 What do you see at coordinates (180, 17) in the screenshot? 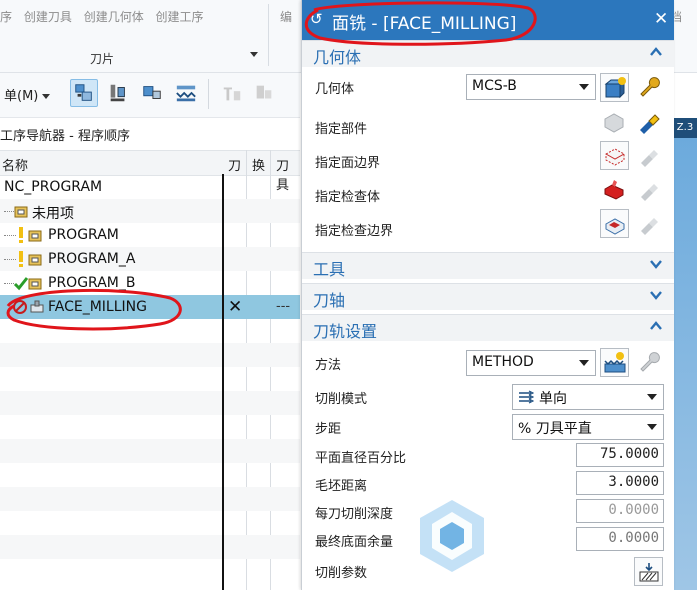
I see `ribbon-cmd-create-operation: 创建工序` at bounding box center [180, 17].